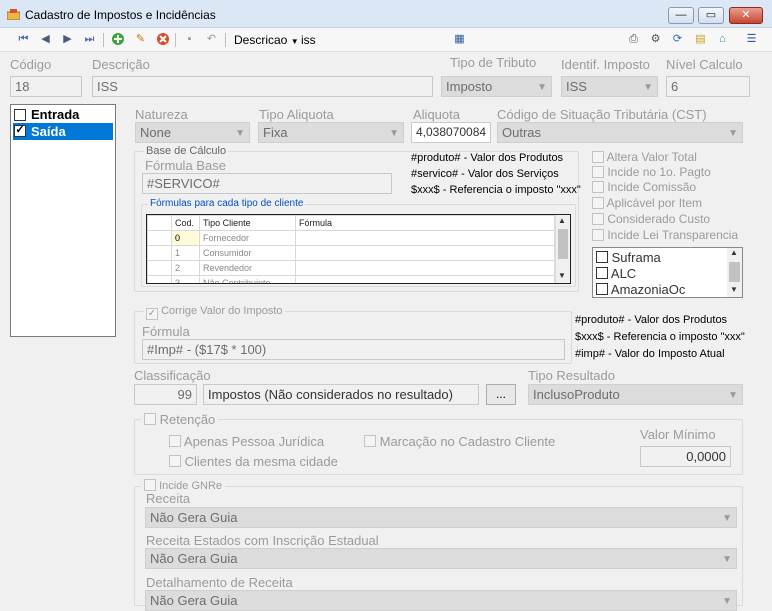 The width and height of the screenshot is (772, 611). Describe the element at coordinates (247, 268) in the screenshot. I see `grid-cell-tipo: Revendedor` at that location.